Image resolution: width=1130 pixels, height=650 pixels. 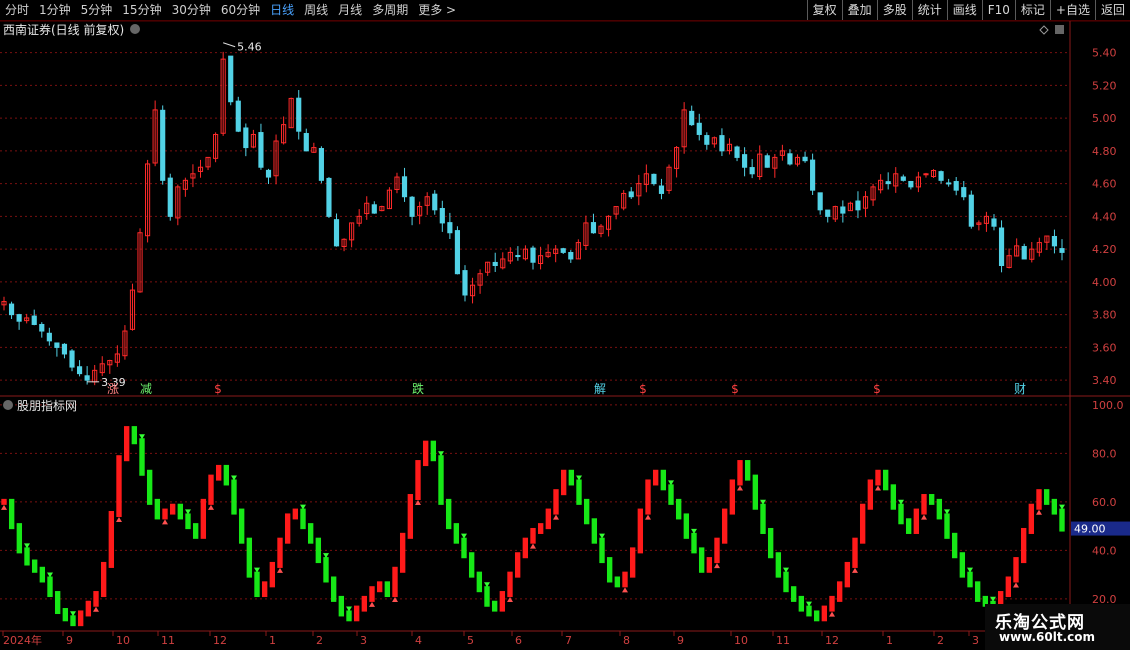 I want to click on main-y-tick-8: 5.00, so click(x=1104, y=118).